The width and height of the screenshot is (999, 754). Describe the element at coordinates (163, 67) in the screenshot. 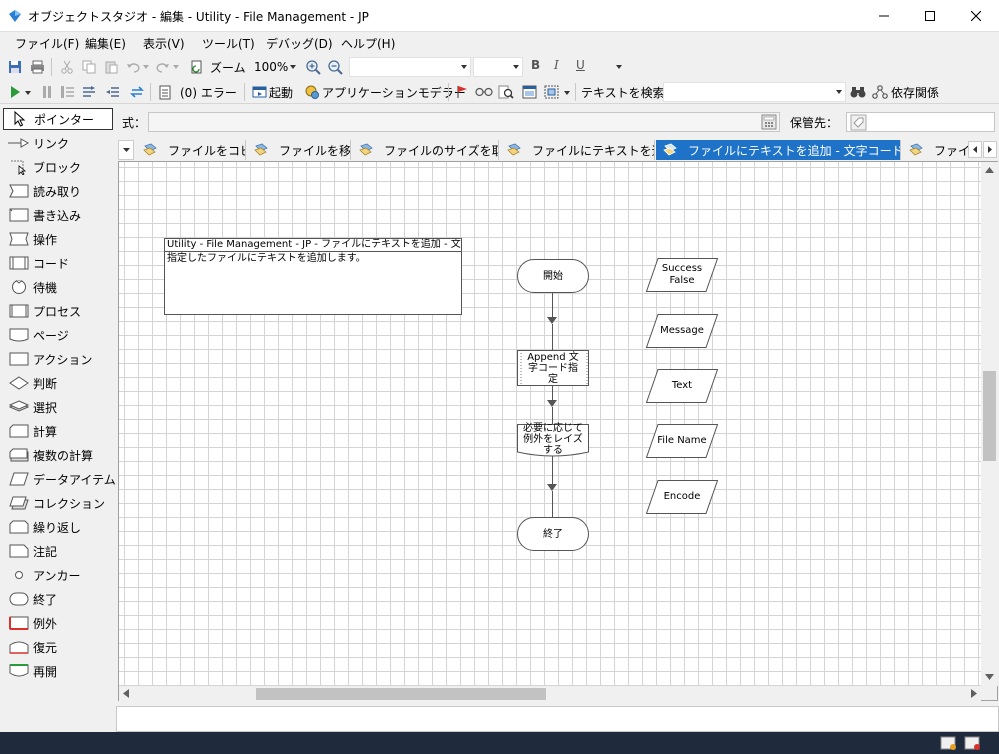

I see `redo-button` at that location.